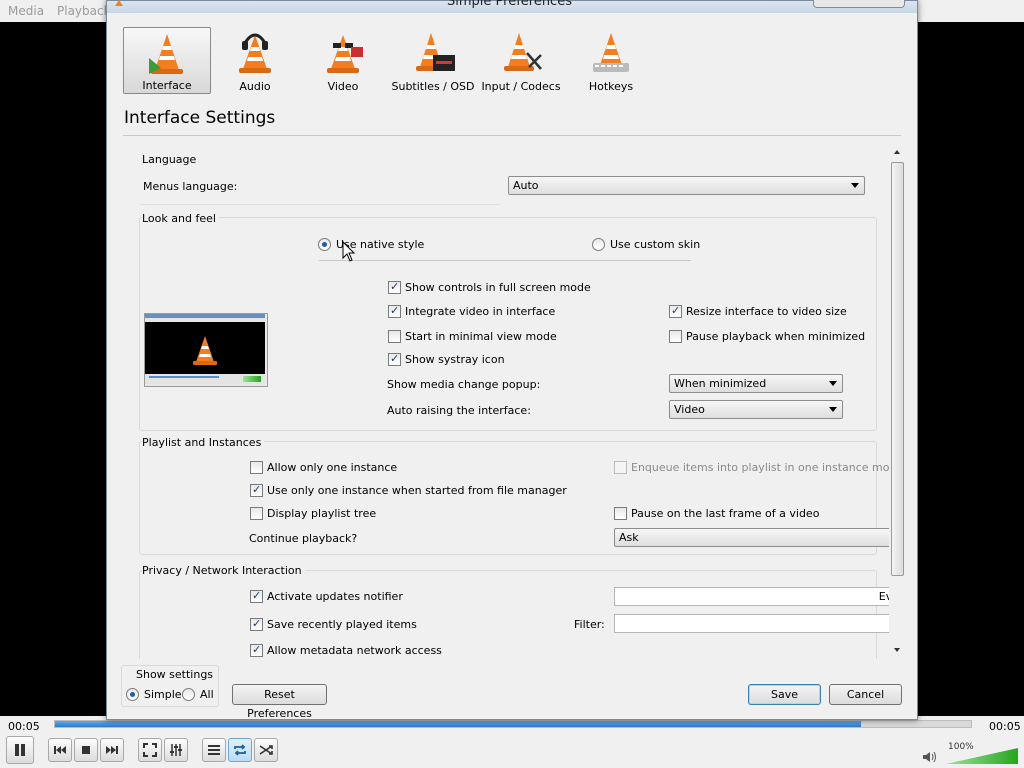 The width and height of the screenshot is (1024, 768). What do you see at coordinates (119, 3) in the screenshot?
I see `vlc-app-icon` at bounding box center [119, 3].